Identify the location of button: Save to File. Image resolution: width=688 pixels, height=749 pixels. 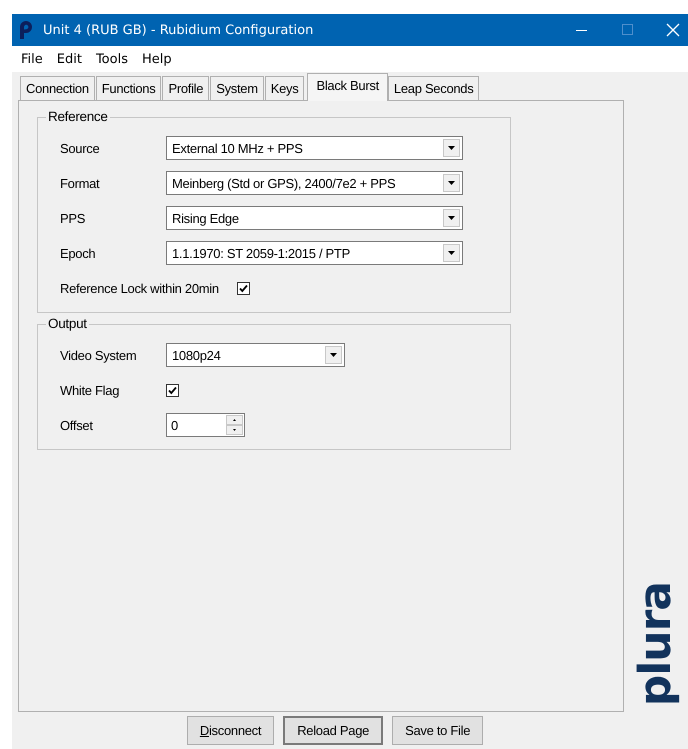
(438, 730).